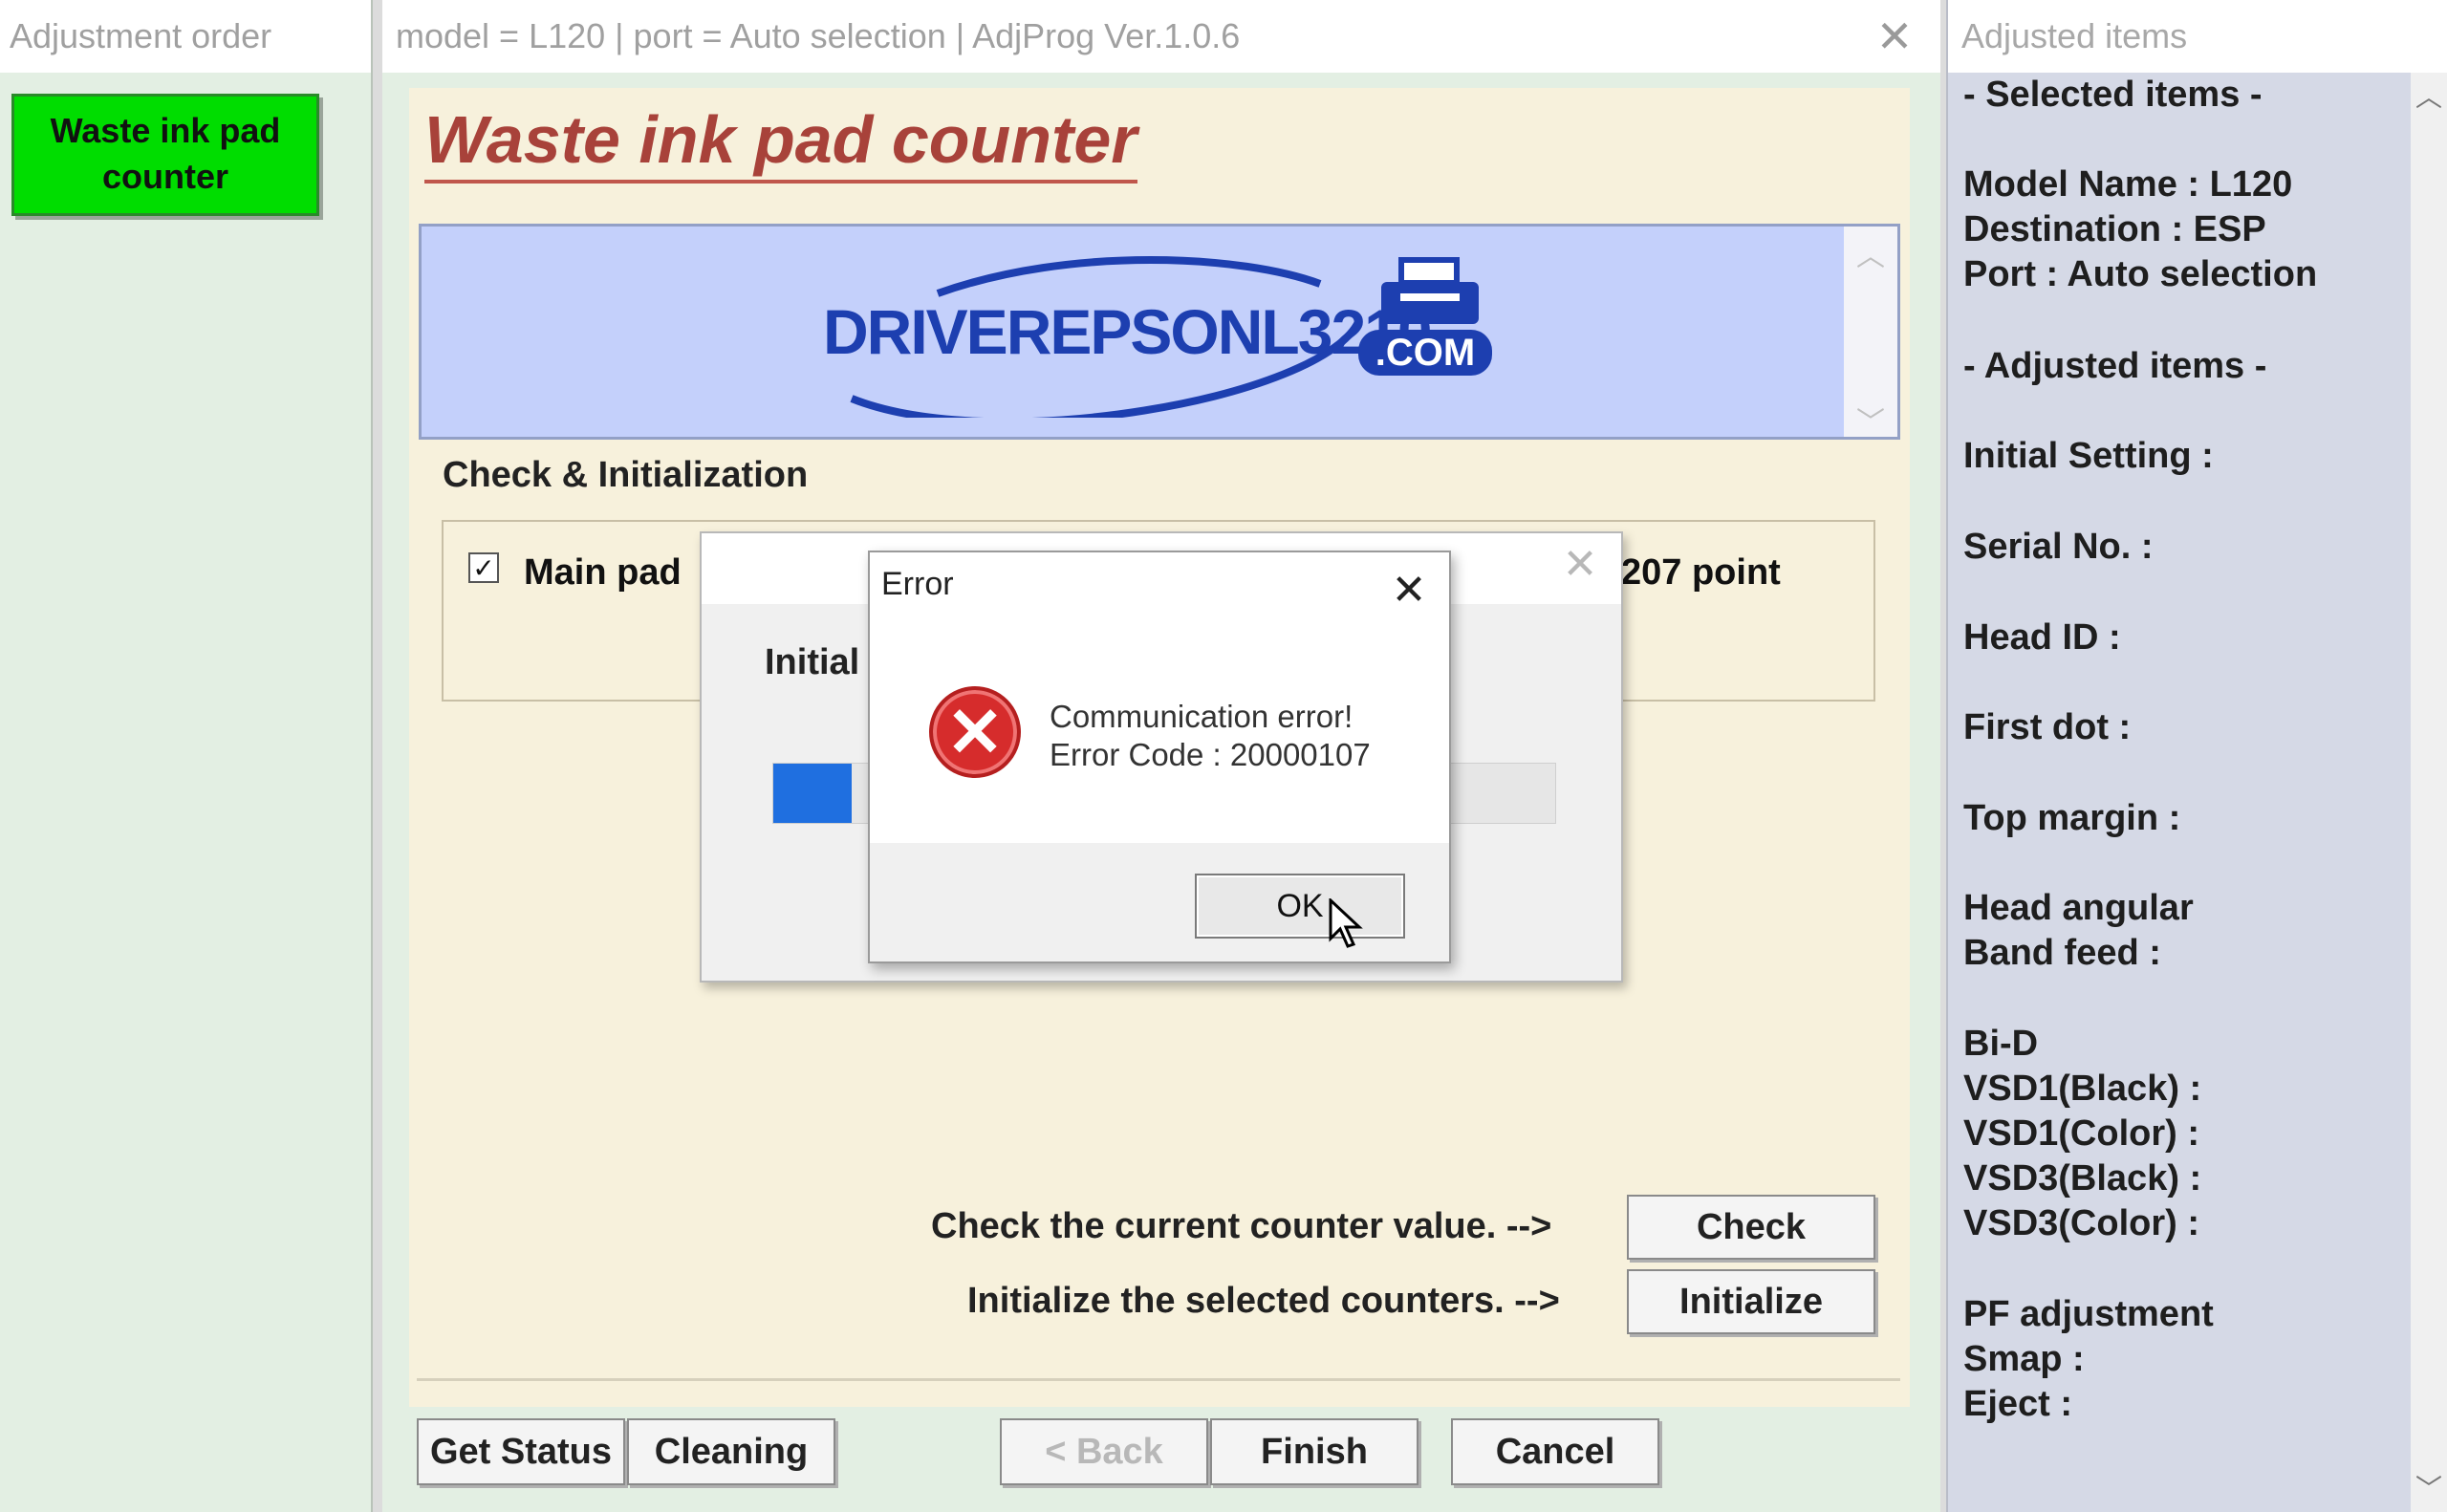 This screenshot has width=2447, height=1512. What do you see at coordinates (1128, 331) in the screenshot?
I see `logo-text: DRIVEREPSONL3210` at bounding box center [1128, 331].